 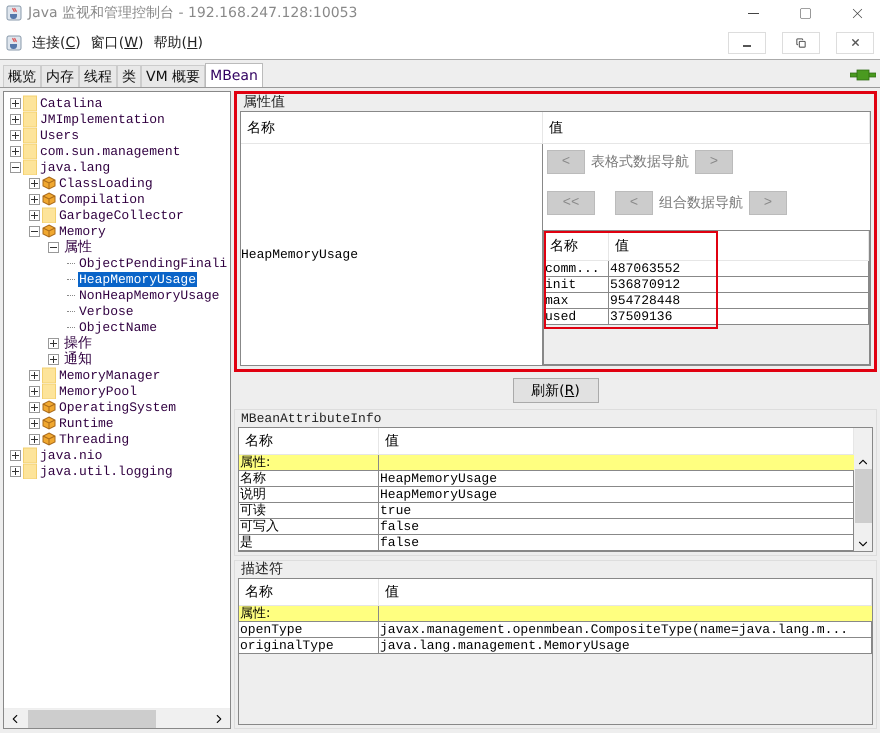 I want to click on tree-item: Verbose, so click(x=106, y=311).